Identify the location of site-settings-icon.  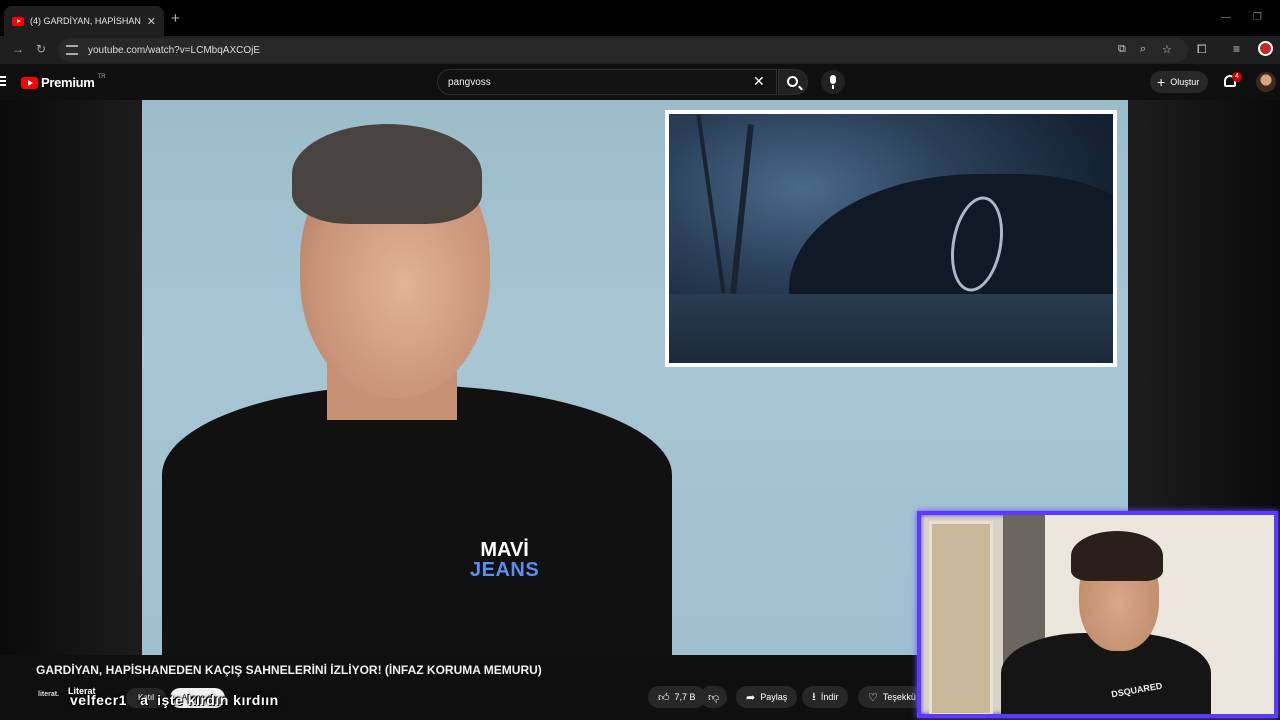
(72, 50).